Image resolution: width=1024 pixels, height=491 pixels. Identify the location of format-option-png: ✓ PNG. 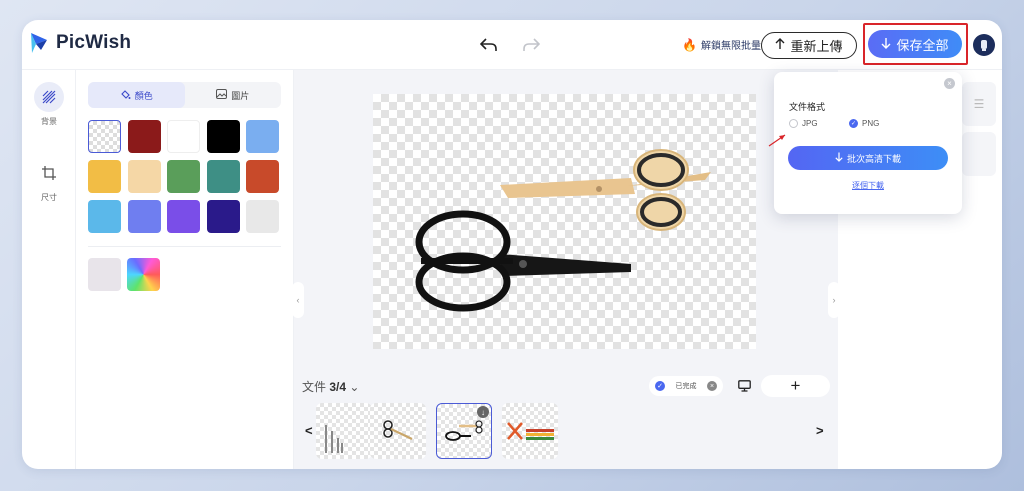
(864, 123).